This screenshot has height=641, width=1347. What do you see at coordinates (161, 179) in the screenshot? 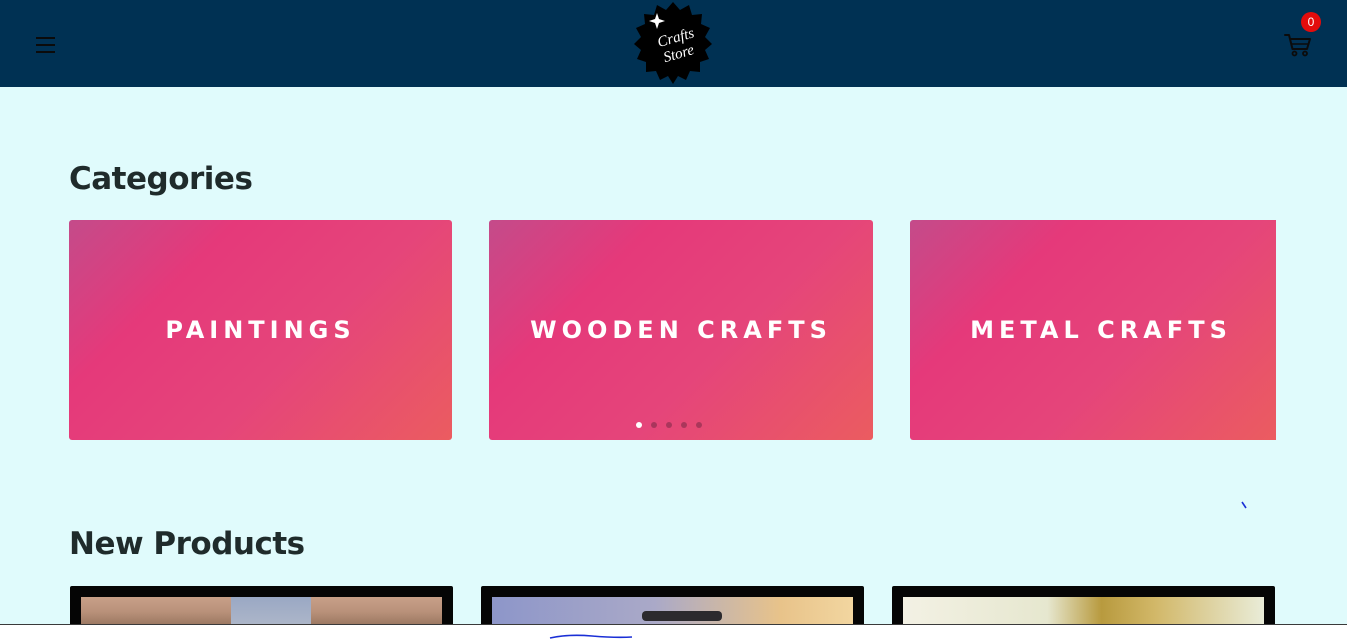
I see `categories-heading: Categories` at bounding box center [161, 179].